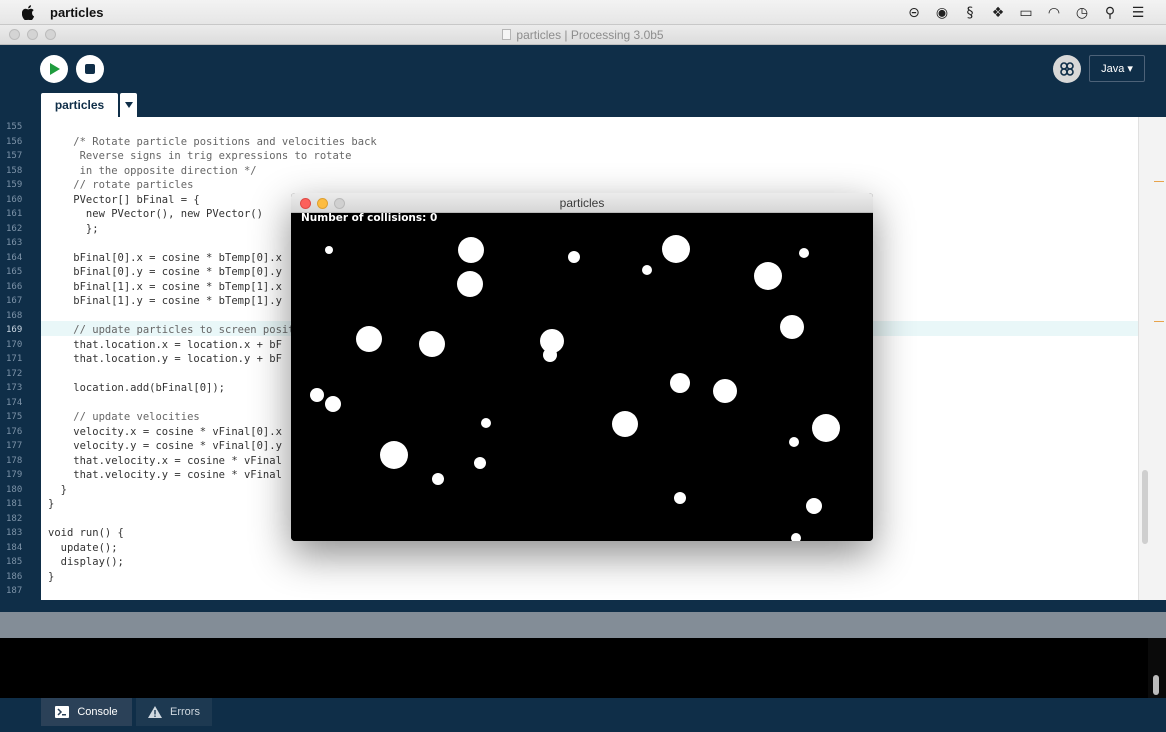 The width and height of the screenshot is (1166, 732). Describe the element at coordinates (19, 142) in the screenshot. I see `line-number: 156` at that location.